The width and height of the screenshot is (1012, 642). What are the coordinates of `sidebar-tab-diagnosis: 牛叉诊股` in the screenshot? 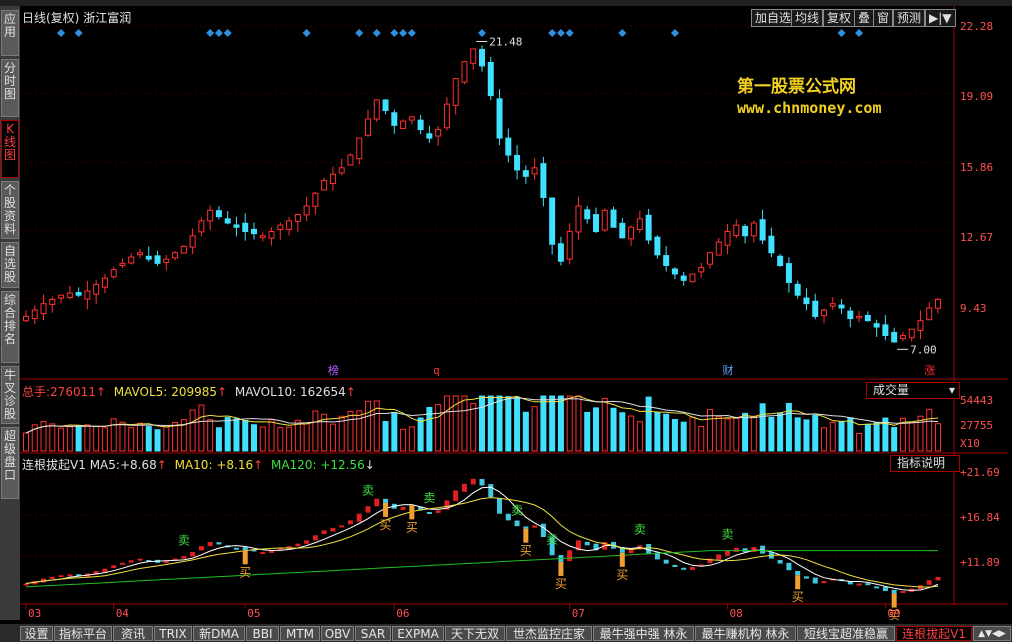 It's located at (10, 395).